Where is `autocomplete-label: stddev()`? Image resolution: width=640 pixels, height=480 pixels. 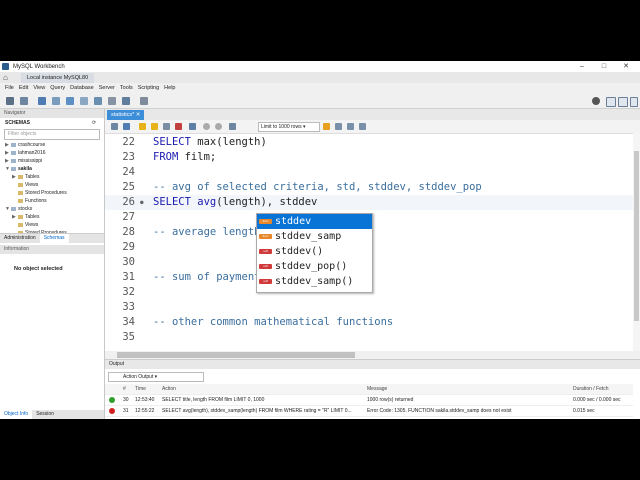
autocomplete-label: stddev() is located at coordinates (299, 251).